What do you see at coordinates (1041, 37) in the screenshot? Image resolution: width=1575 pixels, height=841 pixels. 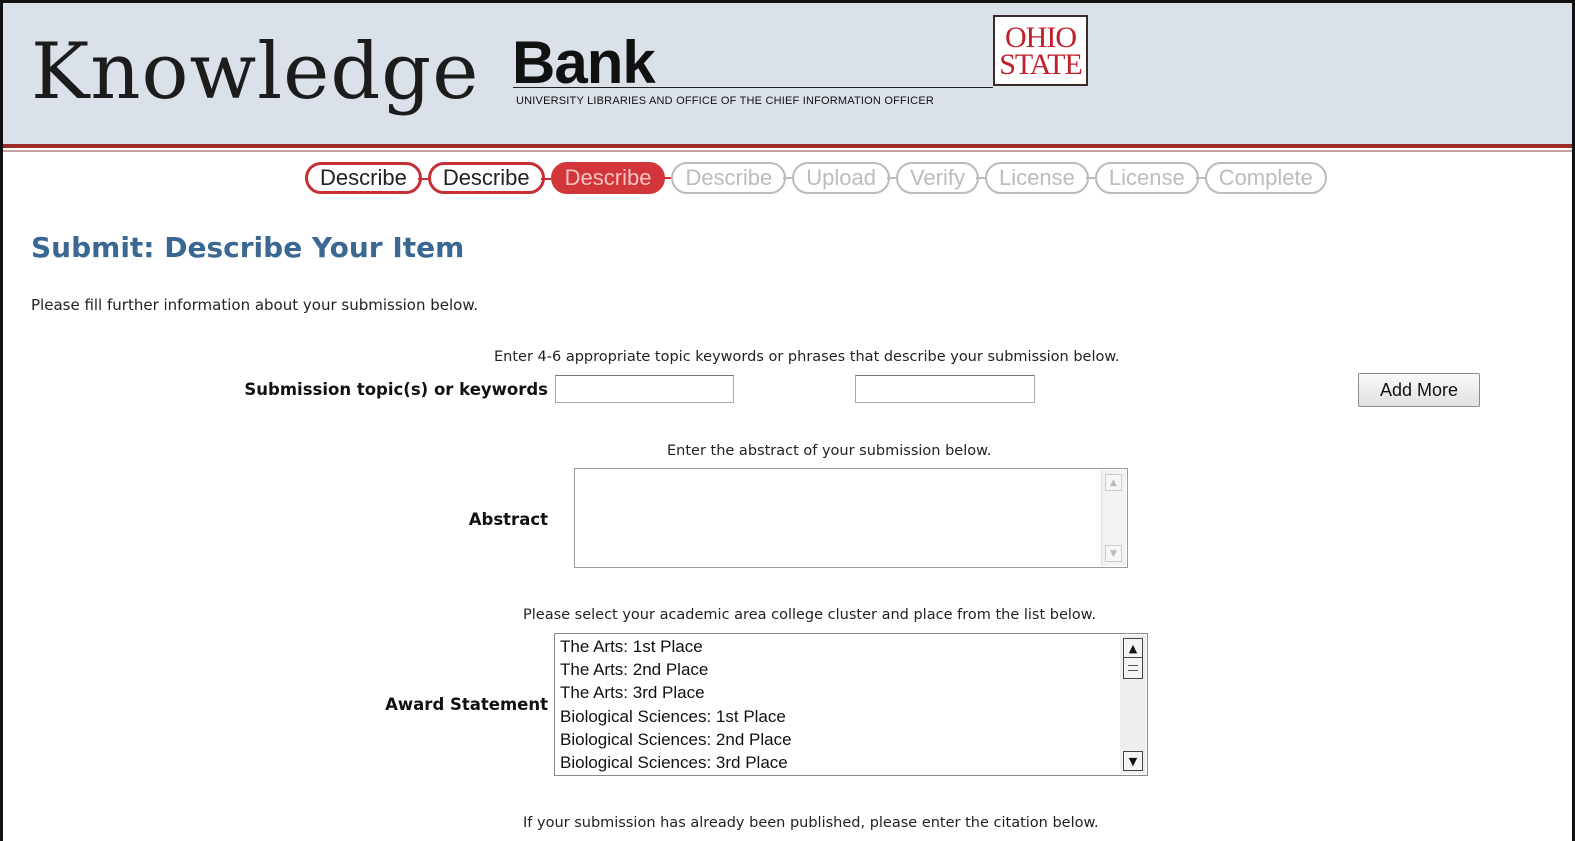 I see `ohio-state-logo-line1: OHIO` at bounding box center [1041, 37].